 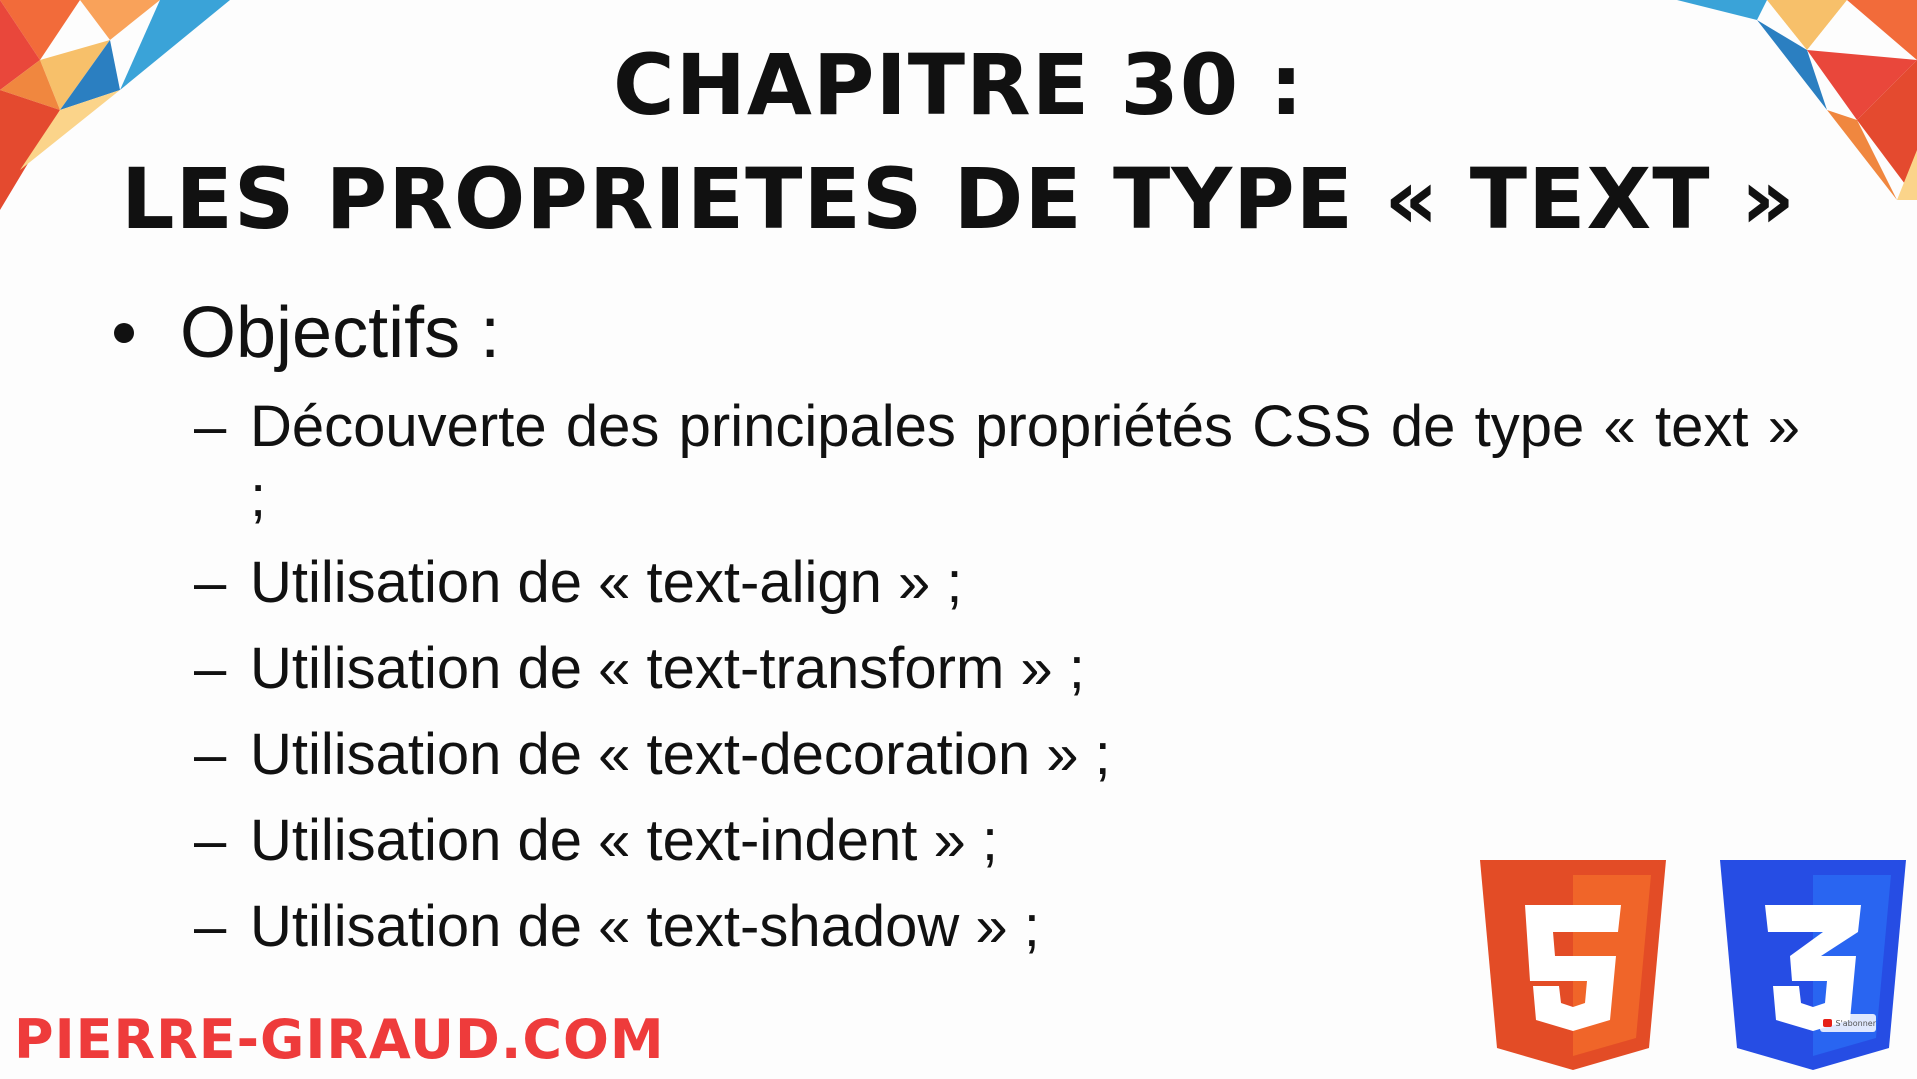 I want to click on list-item: – Utilisation de « text-transform » ;, so click(x=1001, y=669).